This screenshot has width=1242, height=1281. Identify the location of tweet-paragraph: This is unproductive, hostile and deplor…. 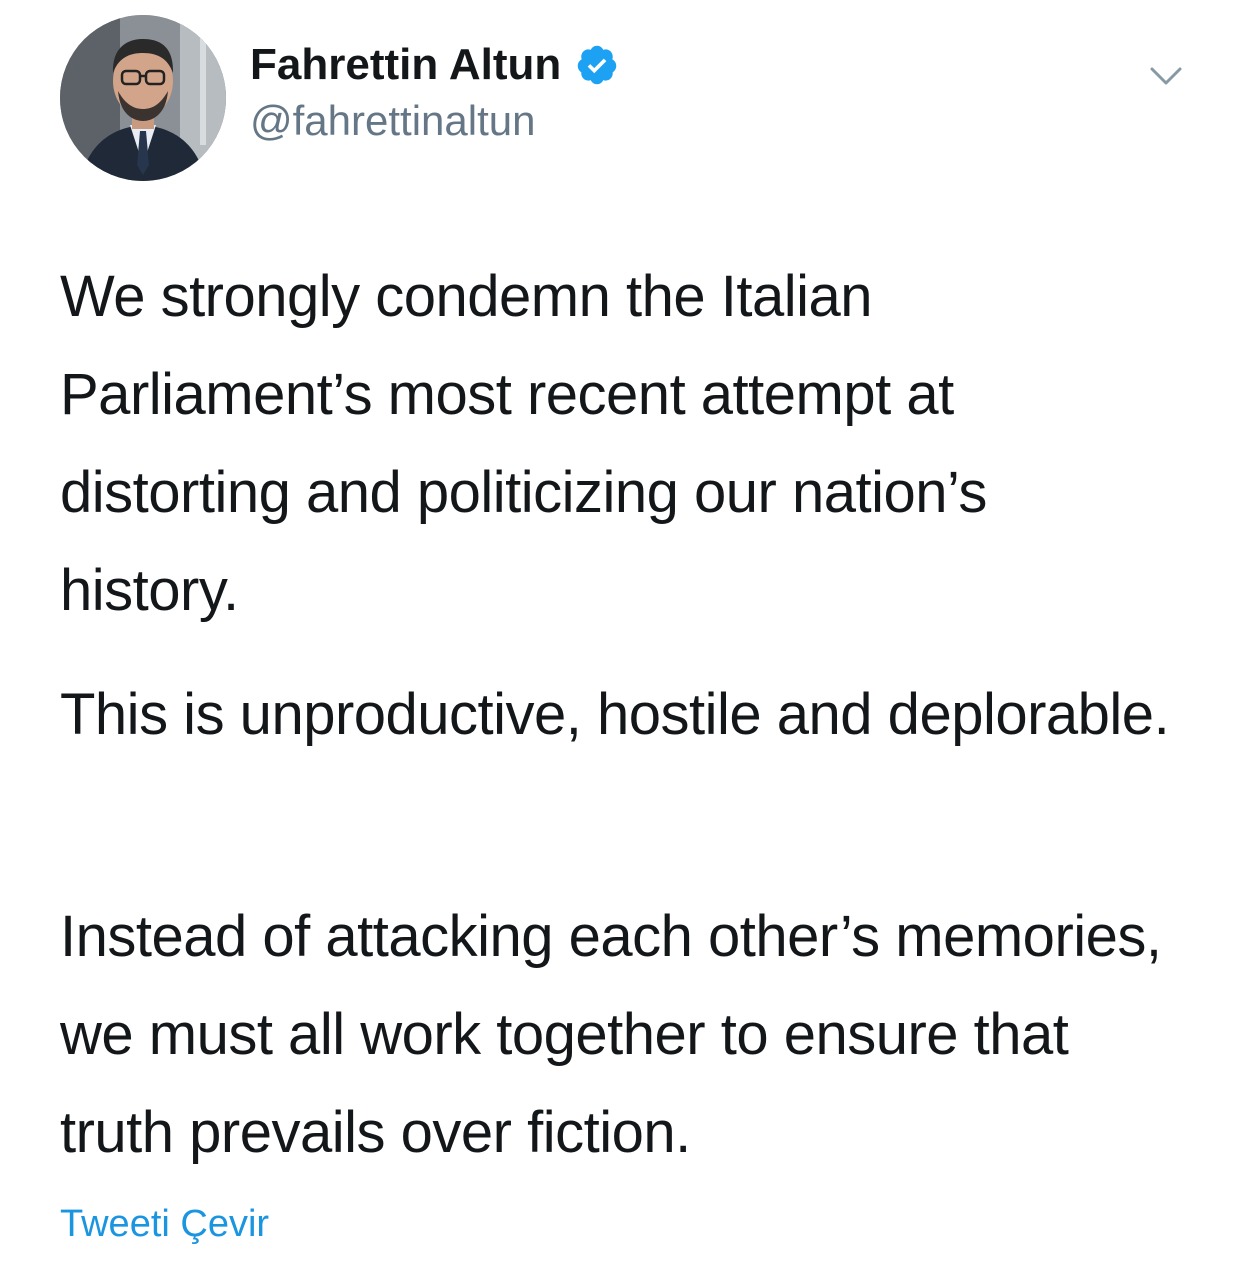
(615, 714).